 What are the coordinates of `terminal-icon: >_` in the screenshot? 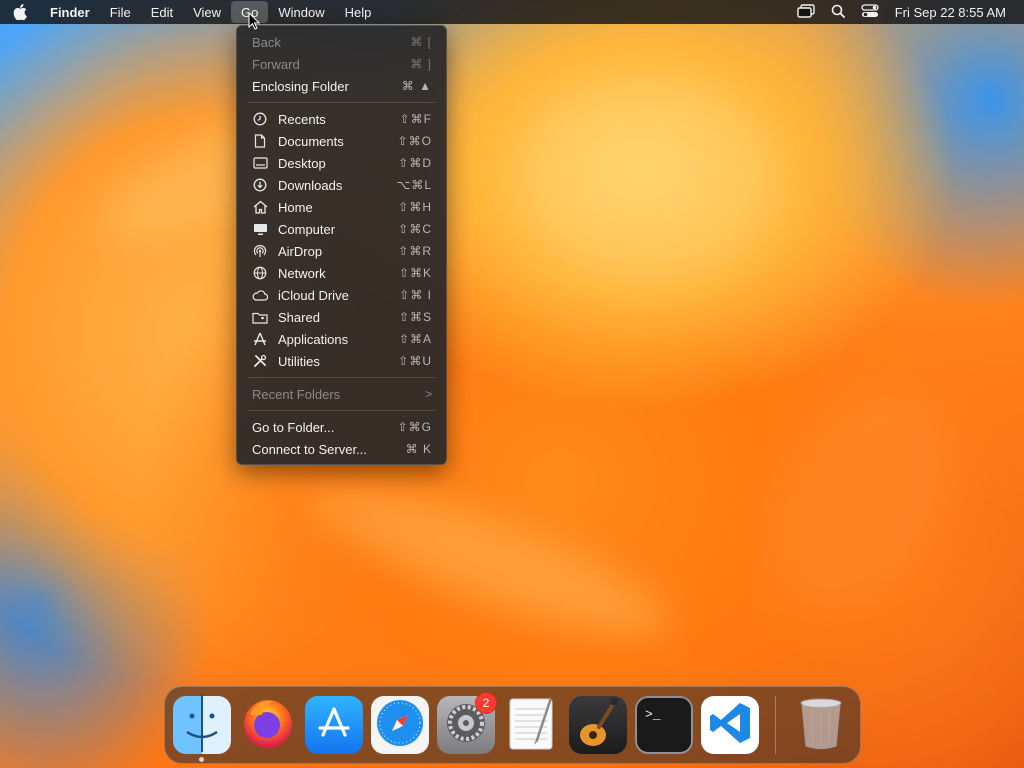 It's located at (664, 725).